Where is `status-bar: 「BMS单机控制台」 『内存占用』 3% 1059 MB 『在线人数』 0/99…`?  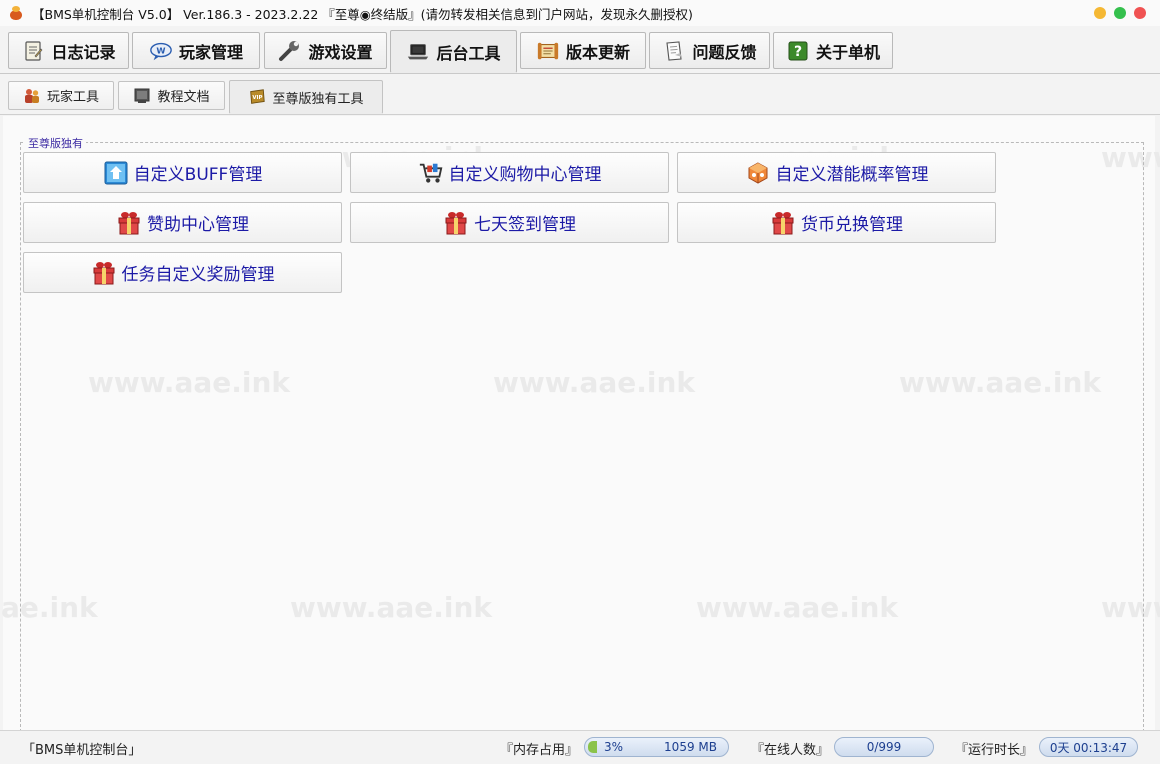 status-bar: 「BMS单机控制台」 『内存占用』 3% 1059 MB 『在线人数』 0/99… is located at coordinates (580, 747).